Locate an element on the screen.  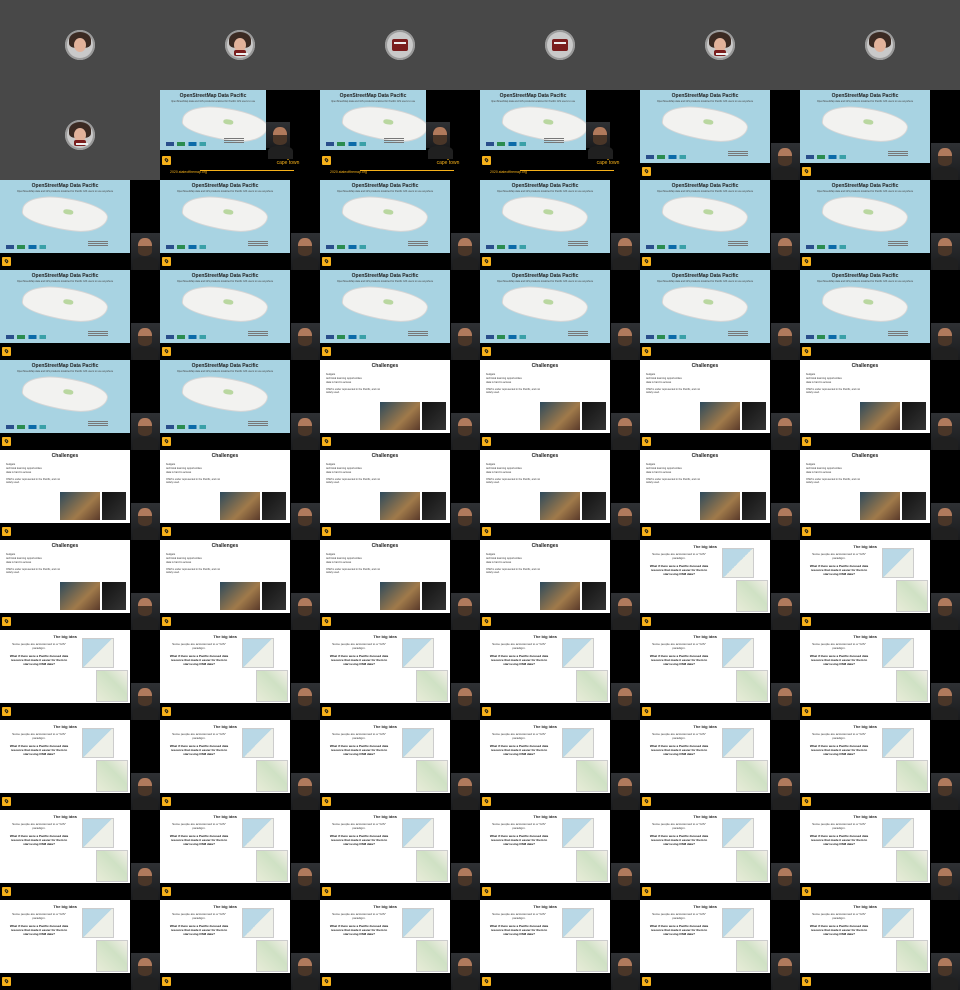
conference-url: 2020.stateofthemap.org is located at coordinates (348, 172).